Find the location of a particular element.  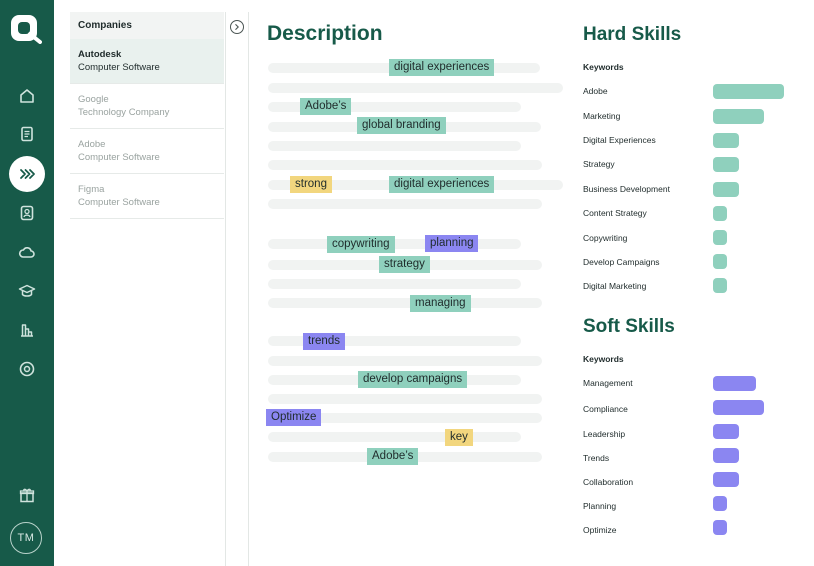

company-item-figma: Figma Computer Software is located at coordinates (147, 196).